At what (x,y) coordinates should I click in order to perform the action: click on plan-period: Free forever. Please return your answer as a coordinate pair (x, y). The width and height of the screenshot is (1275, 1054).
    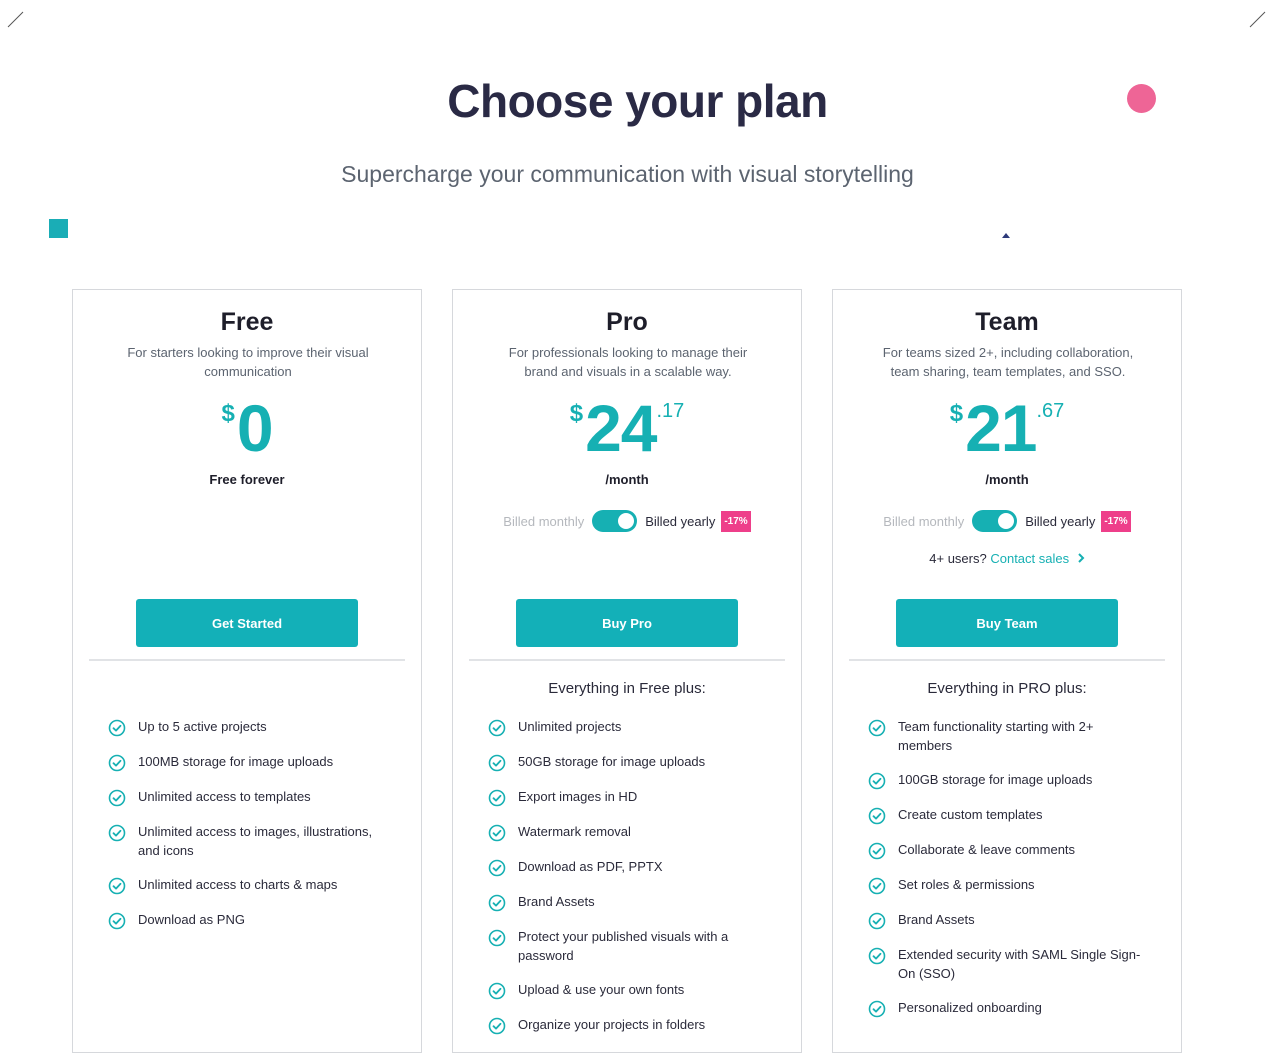
    Looking at the image, I should click on (247, 479).